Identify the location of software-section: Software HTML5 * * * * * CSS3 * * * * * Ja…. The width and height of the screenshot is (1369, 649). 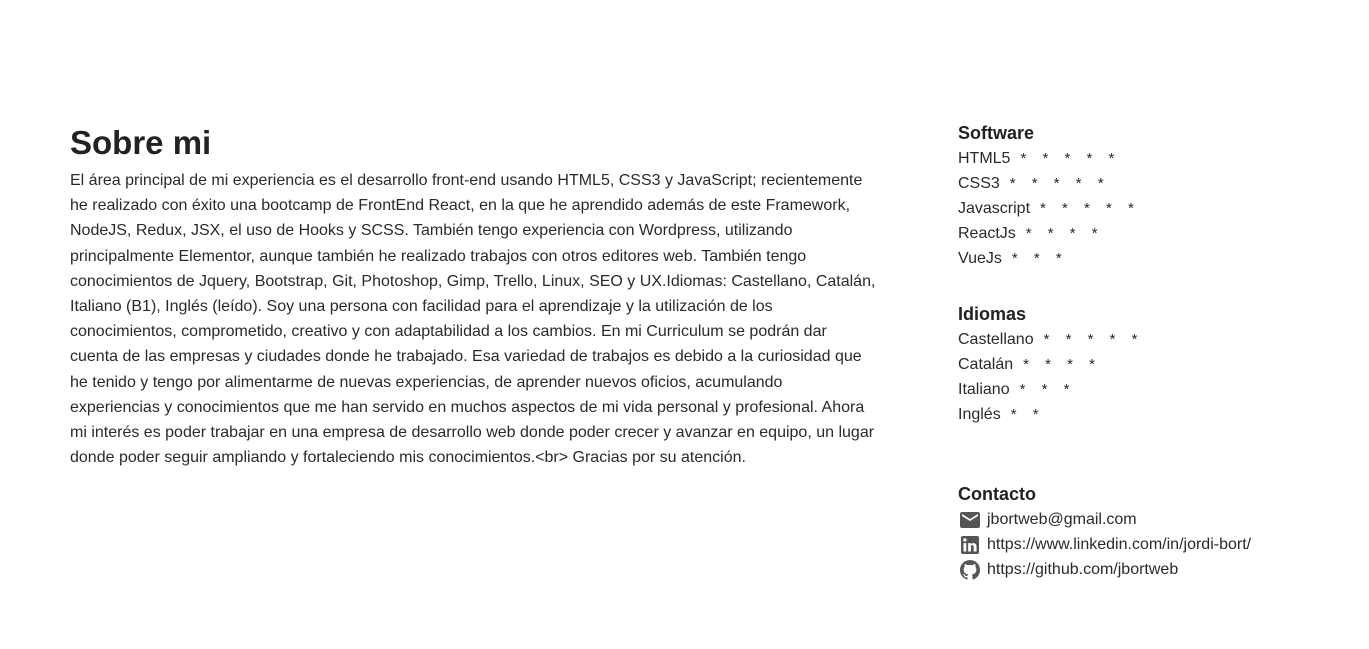
(1158, 195).